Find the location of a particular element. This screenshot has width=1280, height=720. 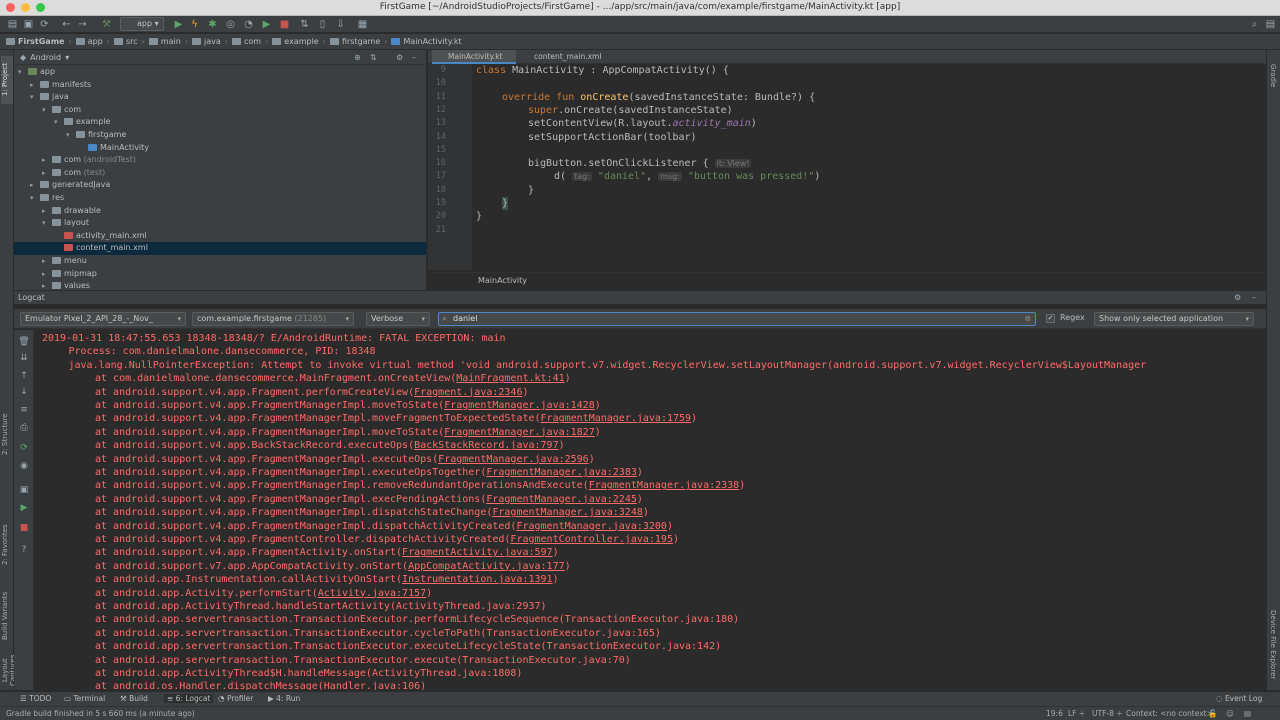

source-link: FragmentManager.java:3248 is located at coordinates (567, 512).